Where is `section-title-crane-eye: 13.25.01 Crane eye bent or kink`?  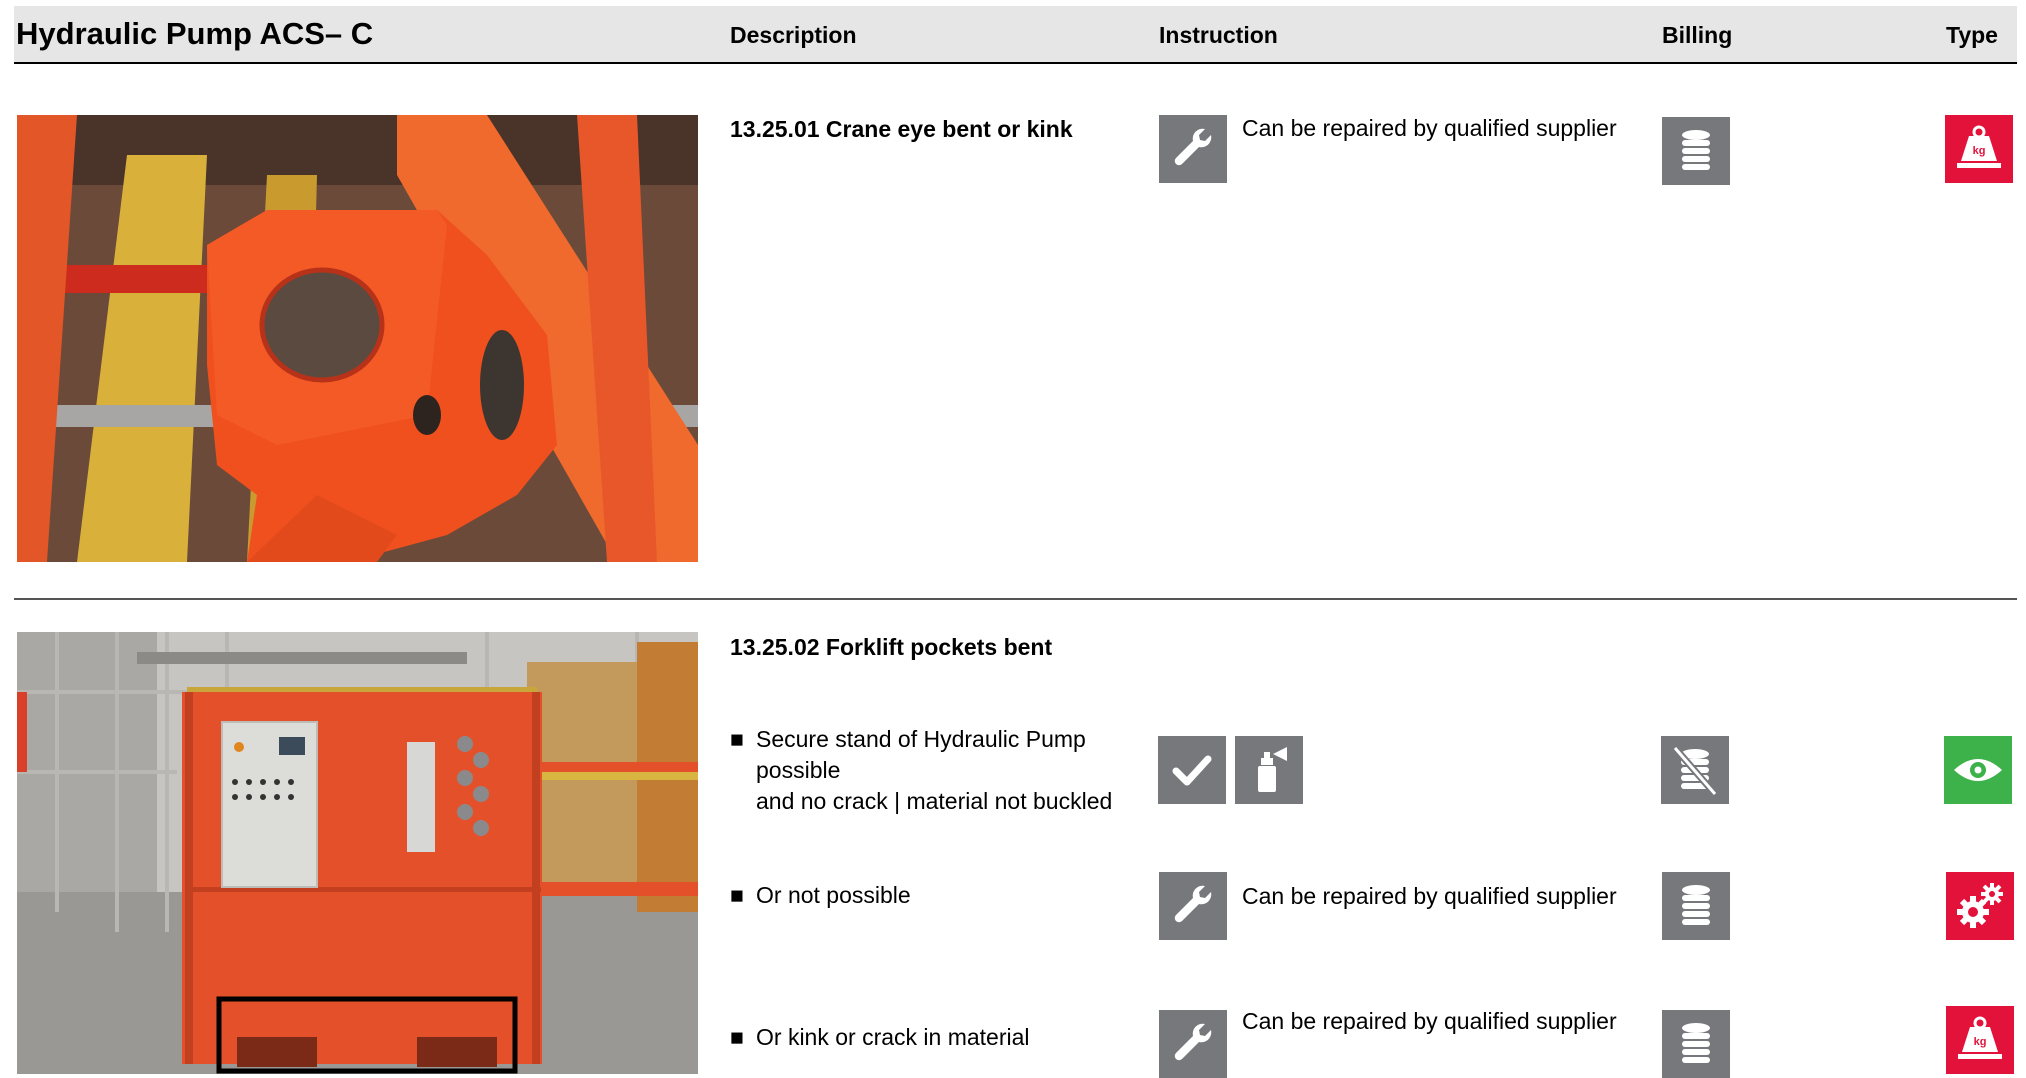
section-title-crane-eye: 13.25.01 Crane eye bent or kink is located at coordinates (901, 129).